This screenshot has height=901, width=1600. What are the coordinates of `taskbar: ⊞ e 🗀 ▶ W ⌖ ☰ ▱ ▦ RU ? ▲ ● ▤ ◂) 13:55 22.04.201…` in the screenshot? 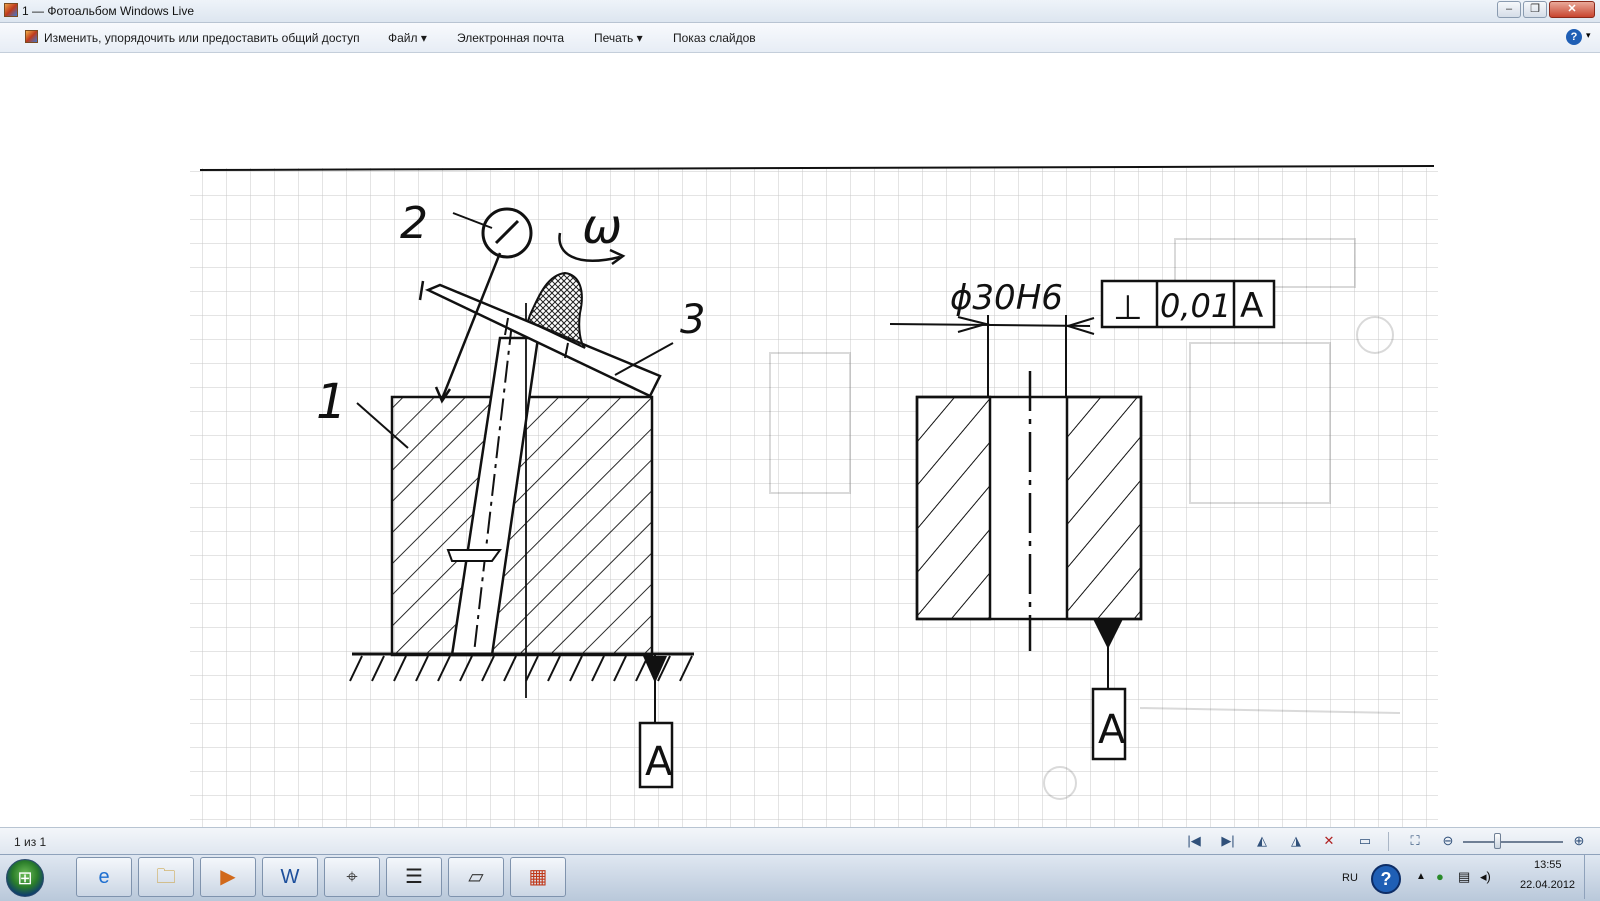 It's located at (800, 877).